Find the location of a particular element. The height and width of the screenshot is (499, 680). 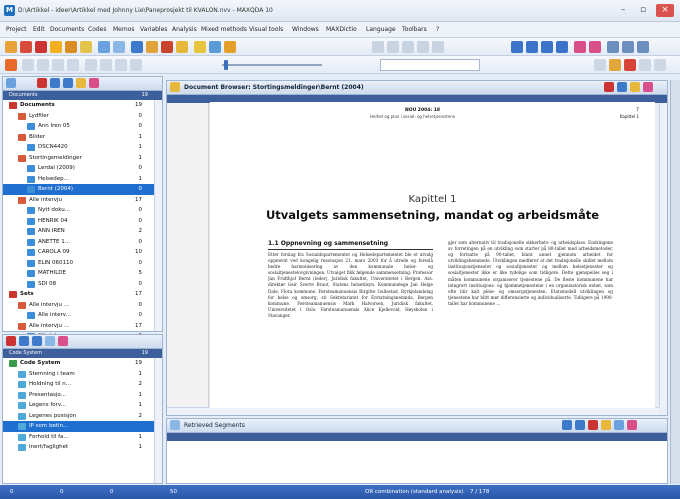

chart-icon is located at coordinates (215, 47).